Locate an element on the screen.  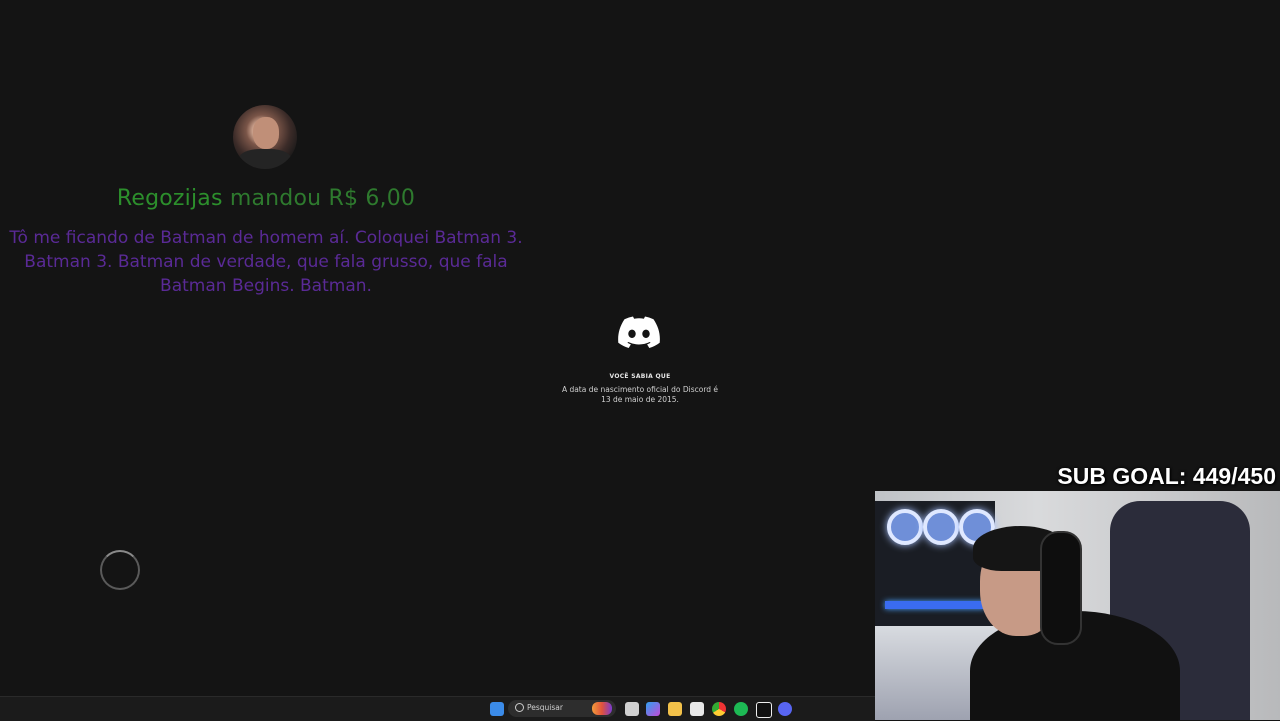
taskbar-search: Pesquisar is located at coordinates (562, 708).